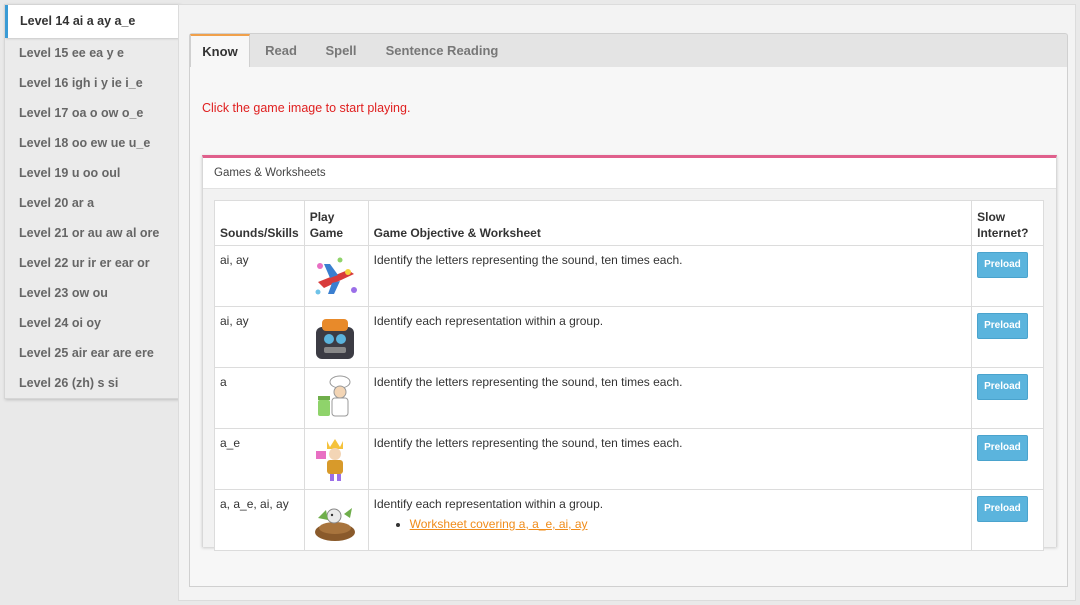  Describe the element at coordinates (628, 51) in the screenshot. I see `tab-bar: Know Read Spell Sentence Reading` at that location.